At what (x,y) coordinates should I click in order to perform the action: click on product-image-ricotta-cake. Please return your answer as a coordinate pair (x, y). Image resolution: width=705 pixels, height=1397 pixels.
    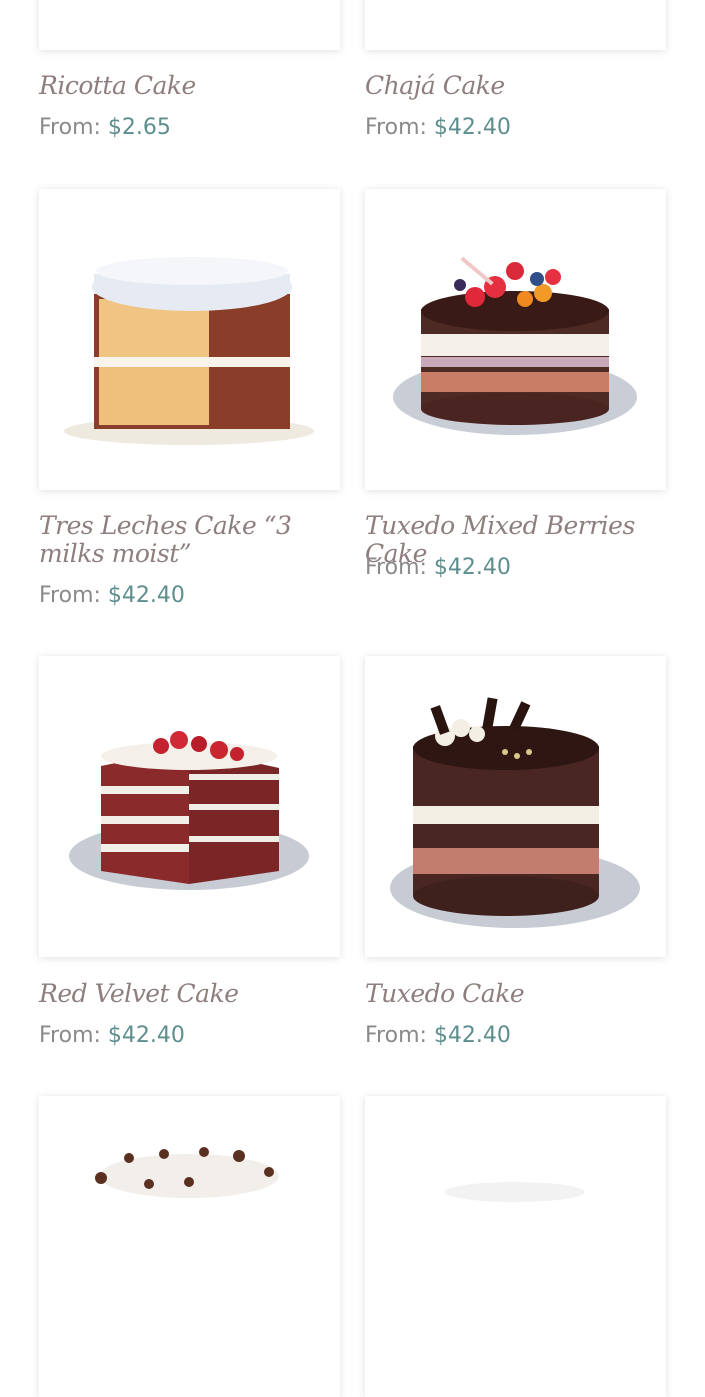
    Looking at the image, I should click on (189, 25).